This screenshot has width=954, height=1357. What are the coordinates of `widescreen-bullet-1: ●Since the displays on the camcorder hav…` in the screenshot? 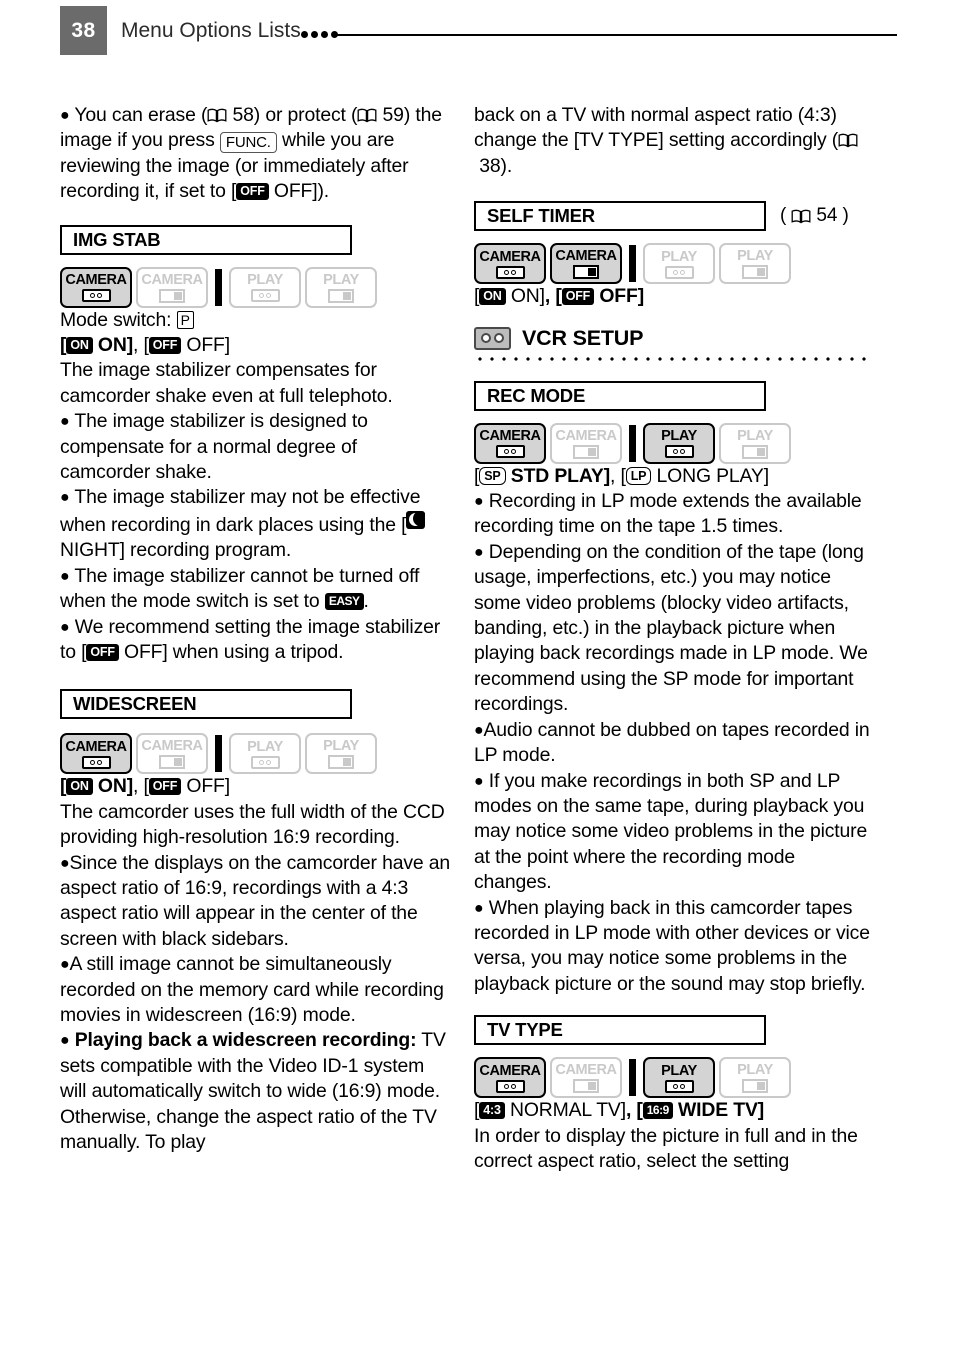 It's located at (256, 902).